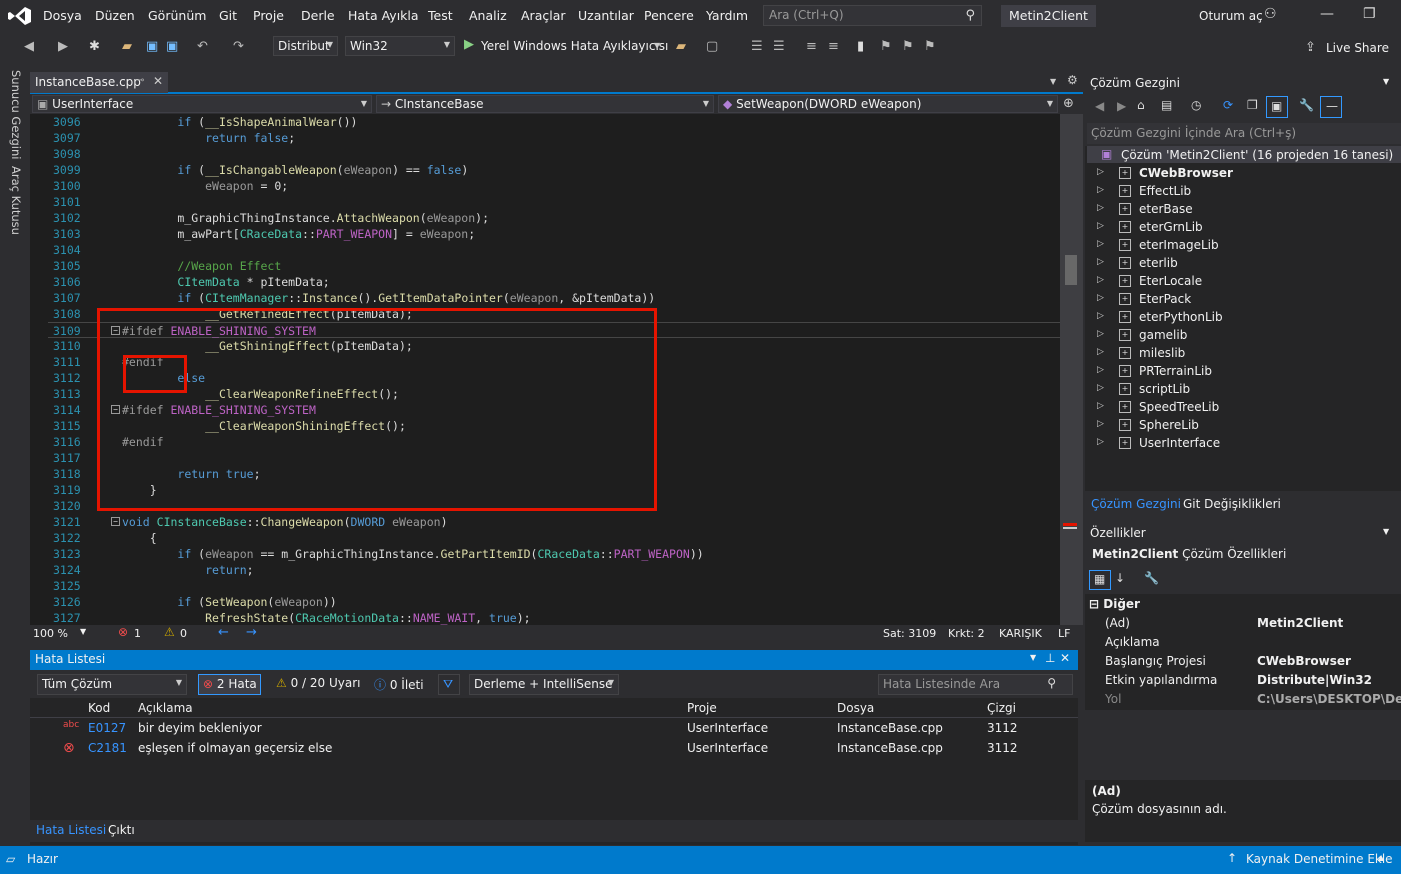  What do you see at coordinates (177, 15) in the screenshot?
I see `menu-item-2: Görünüm` at bounding box center [177, 15].